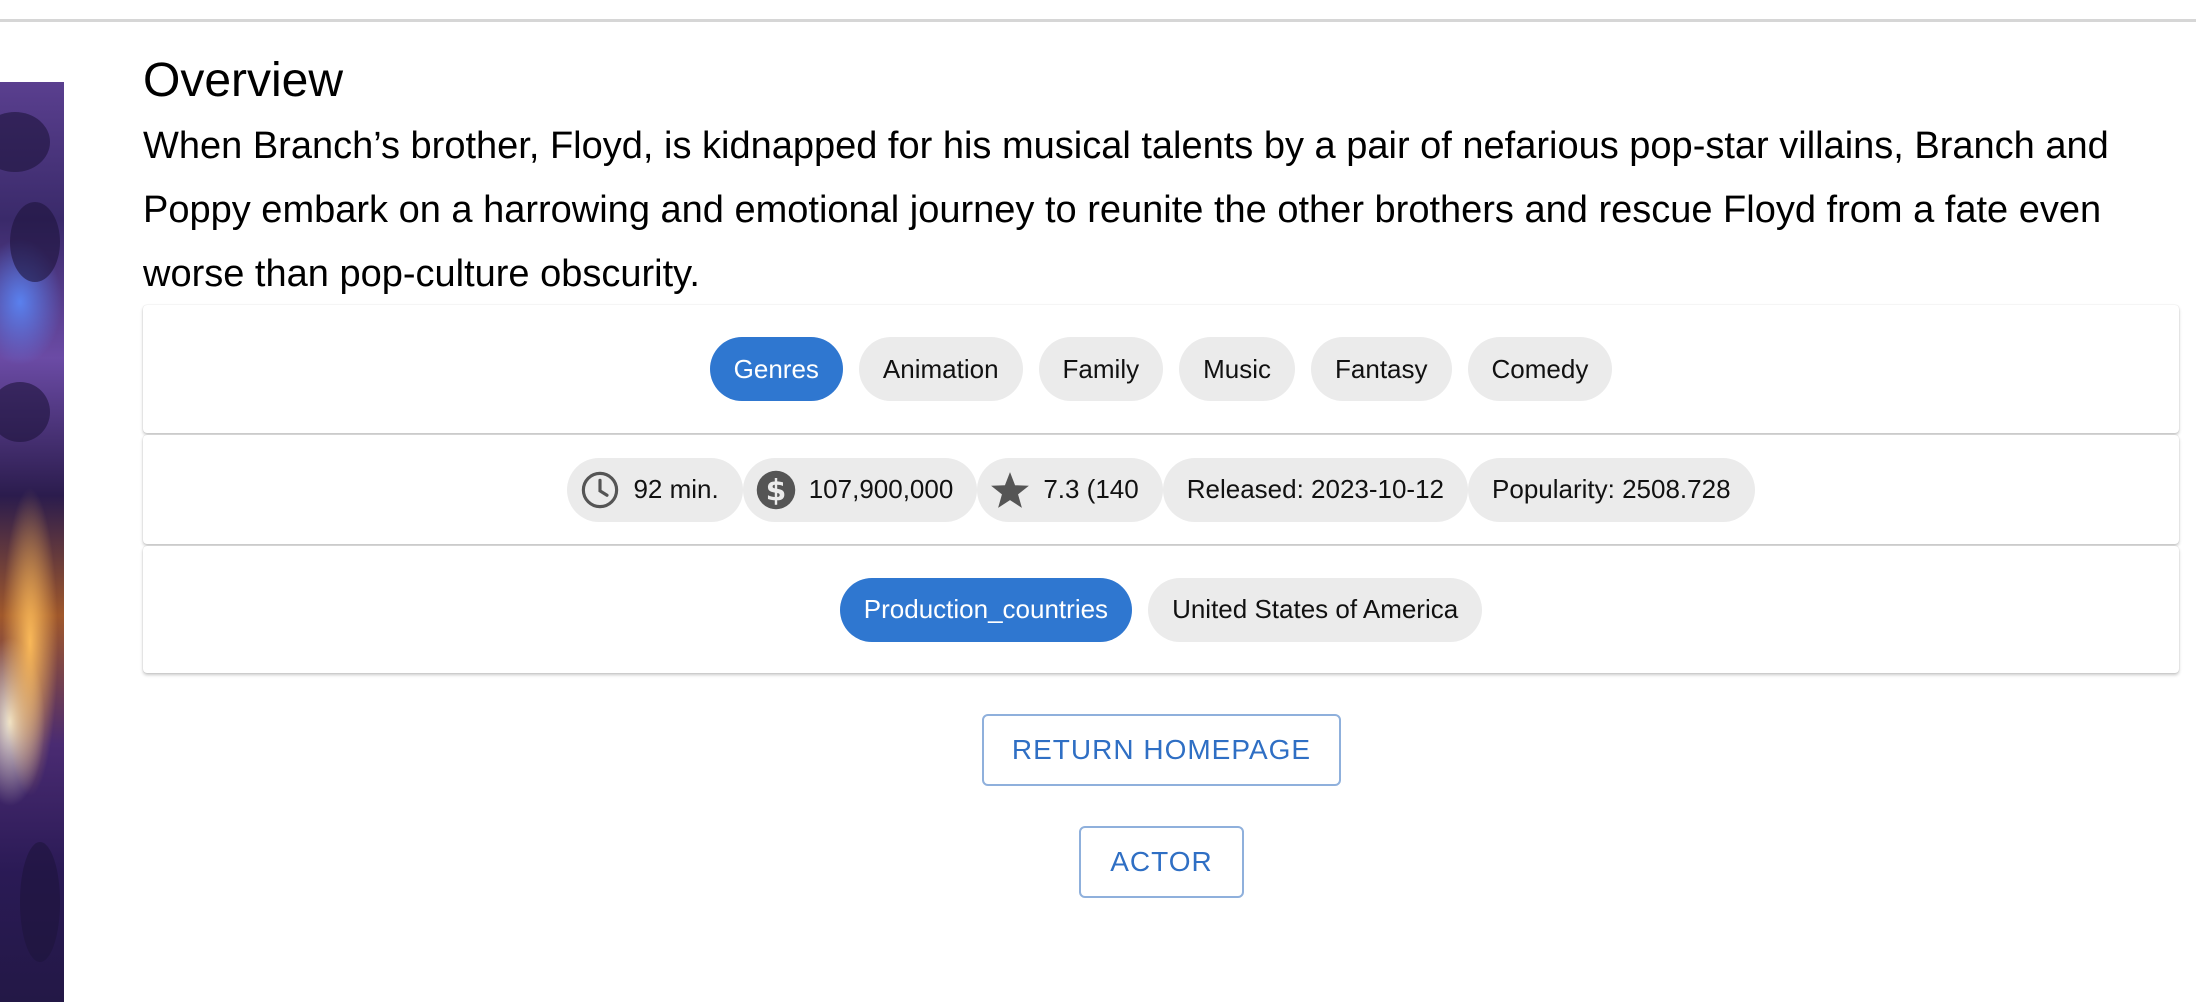 This screenshot has width=2196, height=1002. I want to click on movie-poster-image, so click(32, 542).